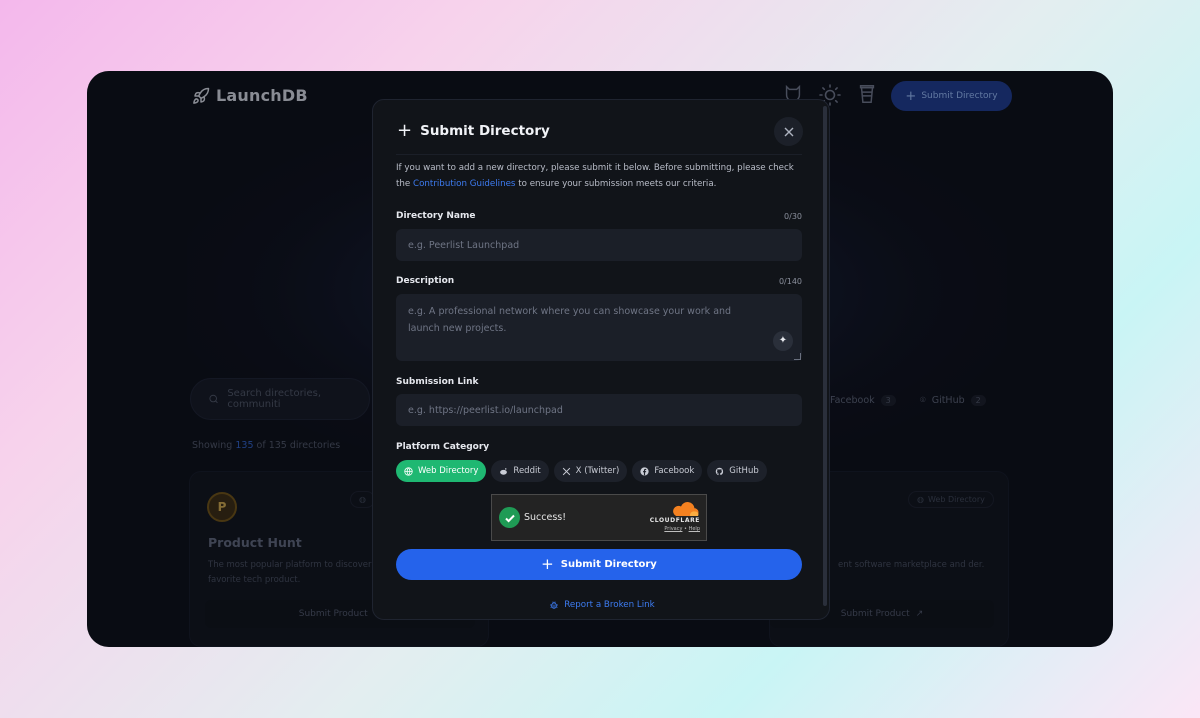 Image resolution: width=1200 pixels, height=718 pixels. Describe the element at coordinates (599, 564) in the screenshot. I see `submit-directory-button: + Submit Directory` at that location.